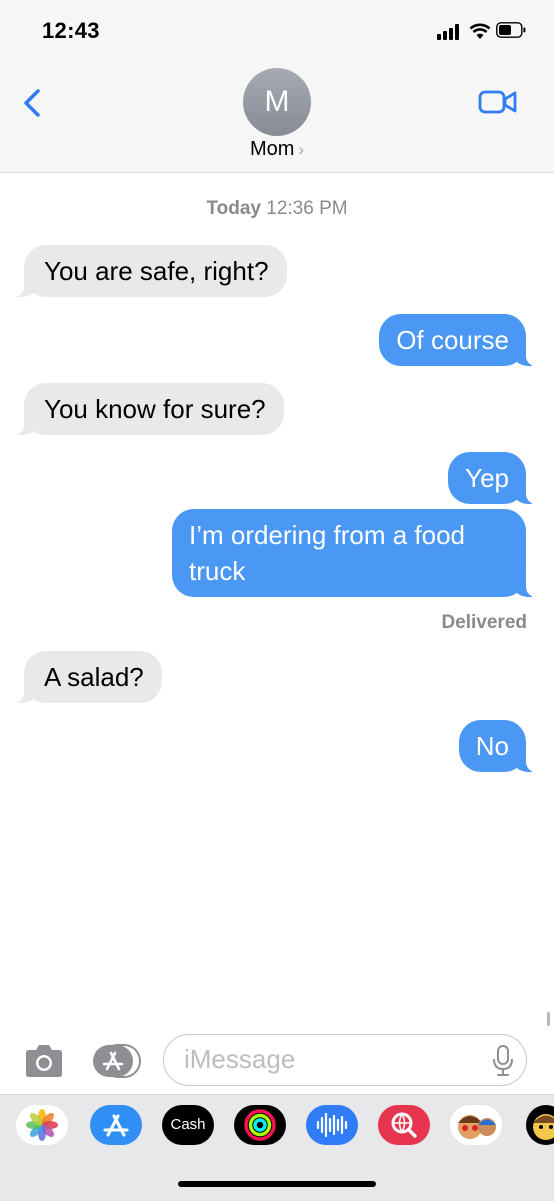 Image resolution: width=554 pixels, height=1201 pixels. I want to click on incoming-message: A salad?, so click(88, 677).